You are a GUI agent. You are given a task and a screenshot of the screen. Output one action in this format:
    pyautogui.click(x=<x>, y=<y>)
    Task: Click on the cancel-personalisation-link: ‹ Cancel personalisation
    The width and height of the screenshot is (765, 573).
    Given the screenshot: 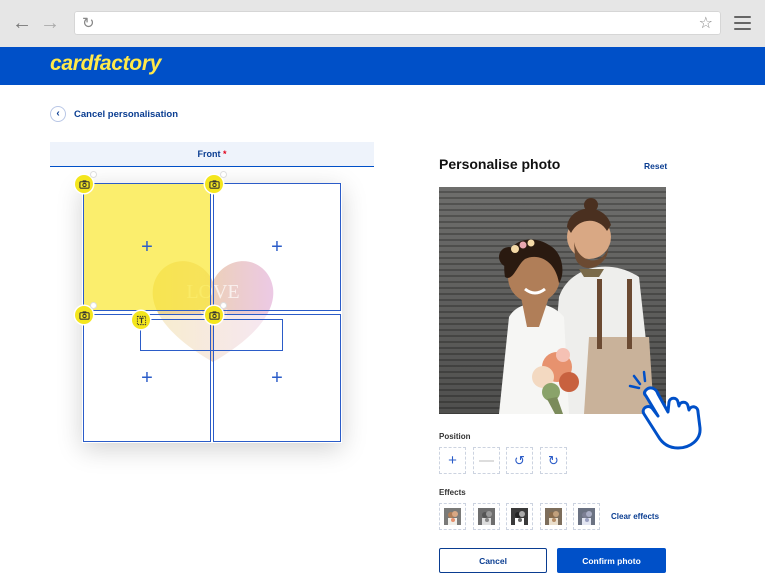 What is the action you would take?
    pyautogui.click(x=114, y=114)
    